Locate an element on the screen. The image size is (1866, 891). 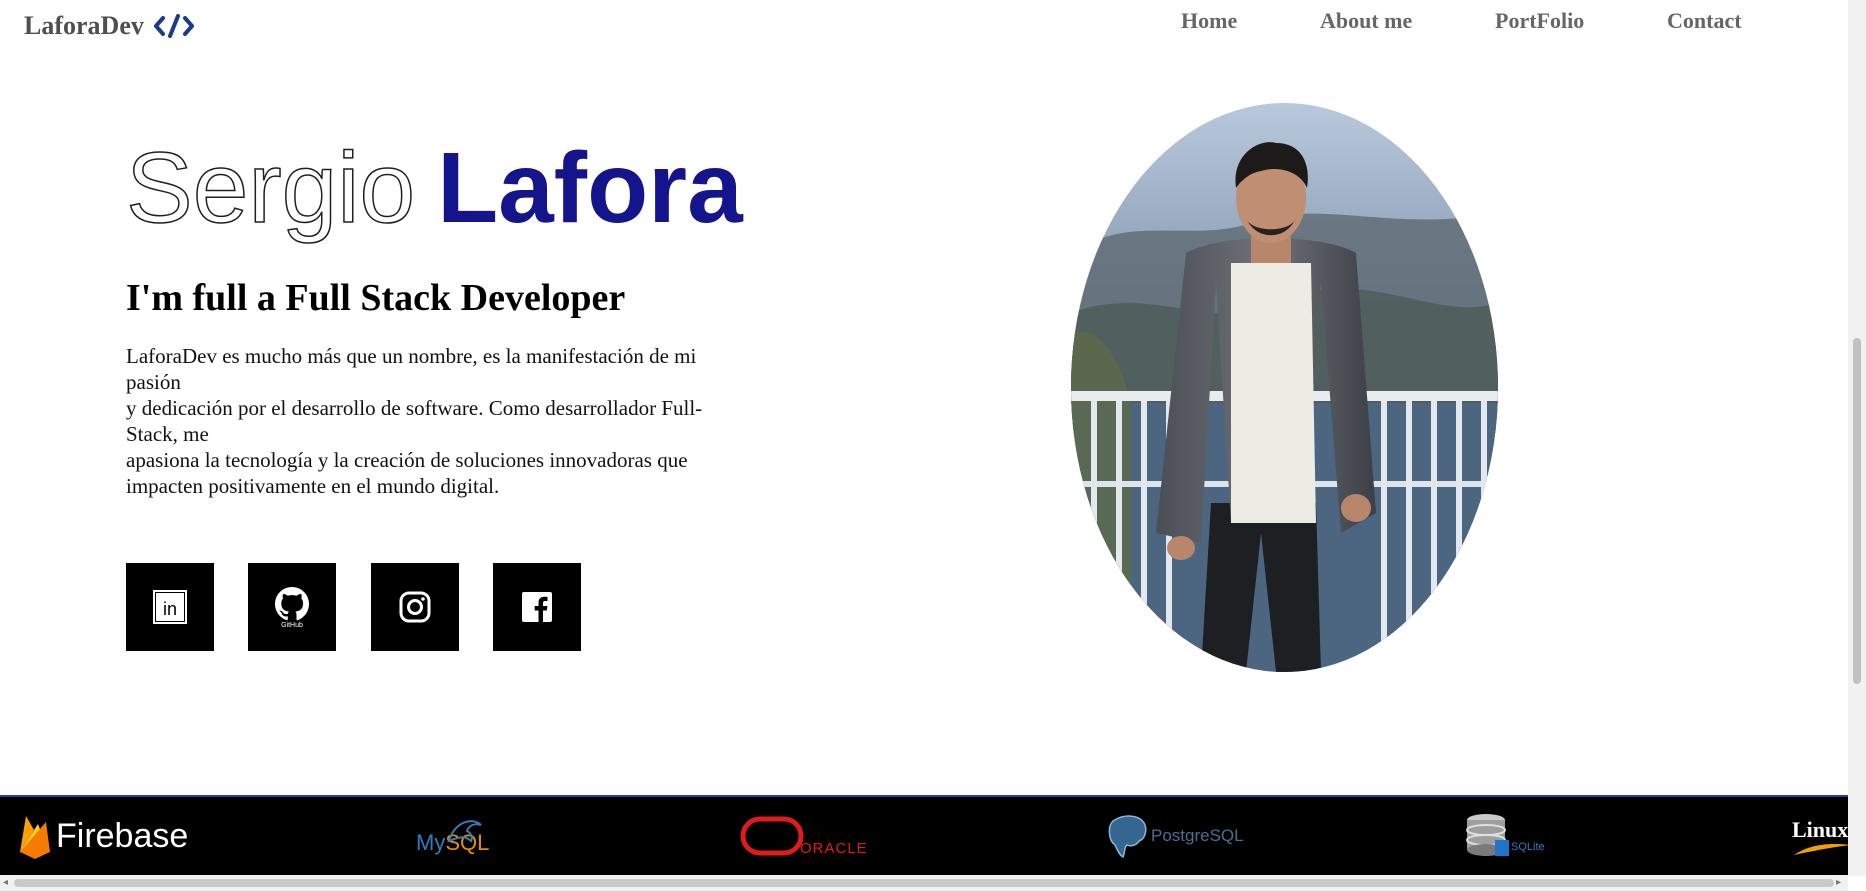
hero-subtitle: I'm full a Full Stack Developer is located at coordinates (376, 298).